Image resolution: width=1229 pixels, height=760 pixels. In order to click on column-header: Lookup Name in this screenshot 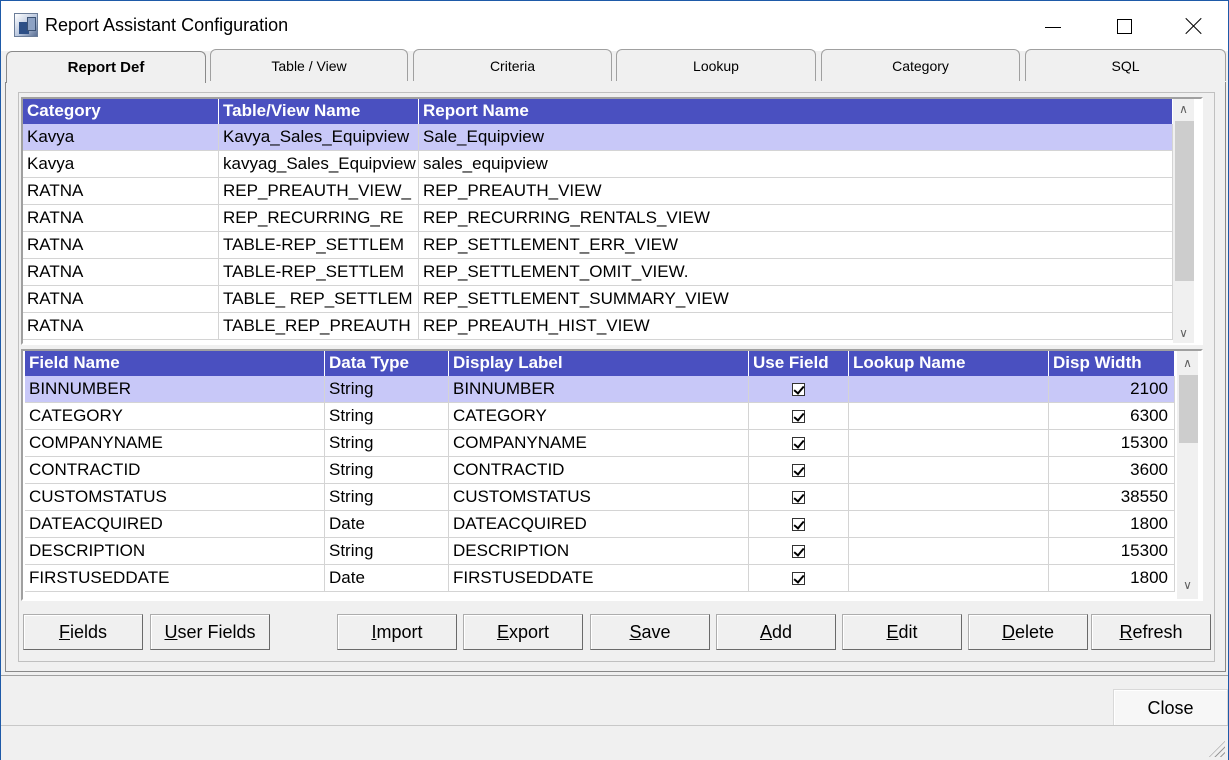, I will do `click(949, 363)`.